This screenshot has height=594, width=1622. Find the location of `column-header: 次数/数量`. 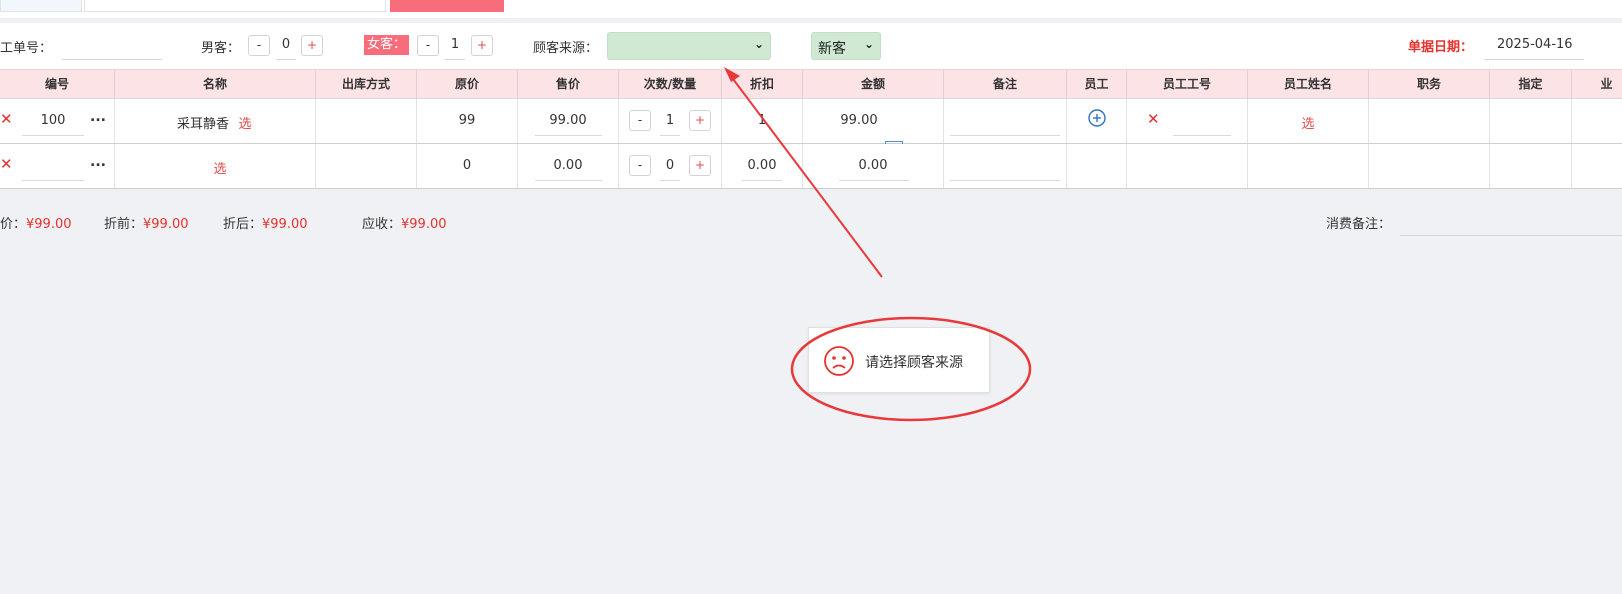

column-header: 次数/数量 is located at coordinates (670, 84).